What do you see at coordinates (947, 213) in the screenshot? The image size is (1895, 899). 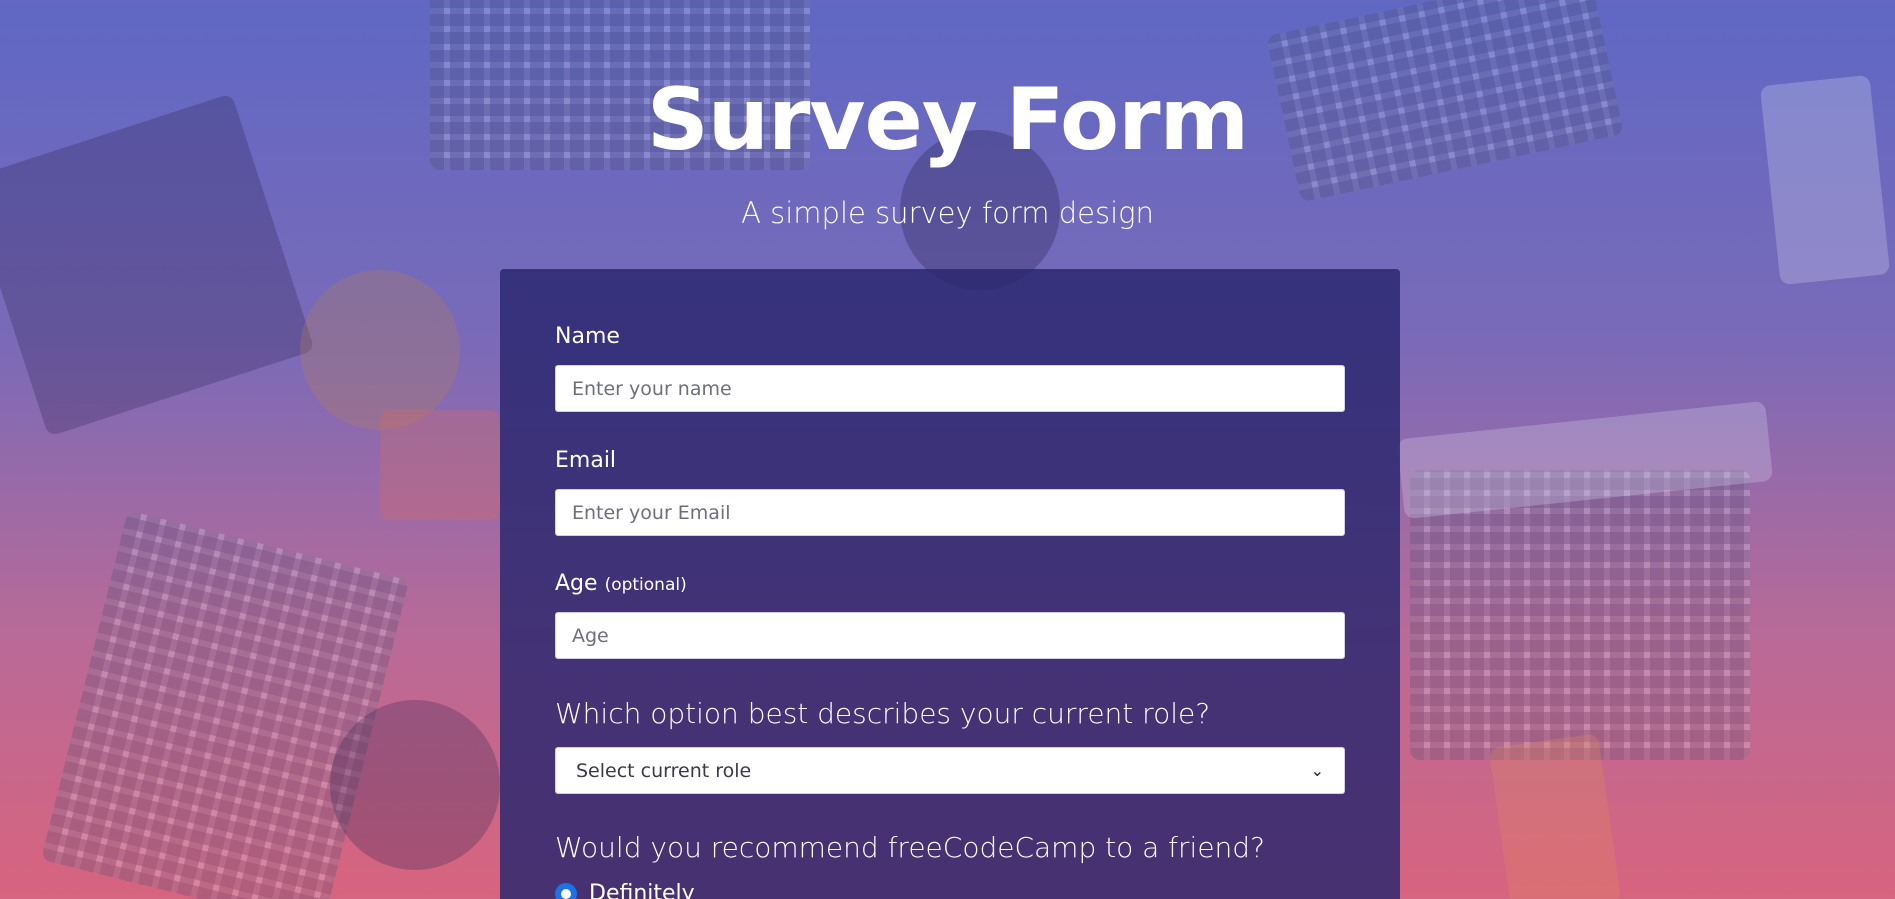 I see `page-description: A simple survey form design` at bounding box center [947, 213].